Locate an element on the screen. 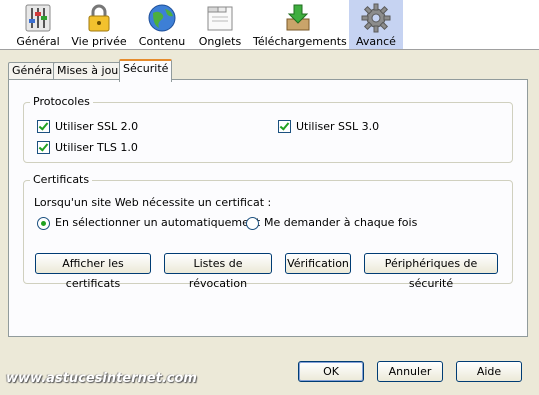 This screenshot has height=395, width=539. toolbar-general-label: Général is located at coordinates (38, 41).